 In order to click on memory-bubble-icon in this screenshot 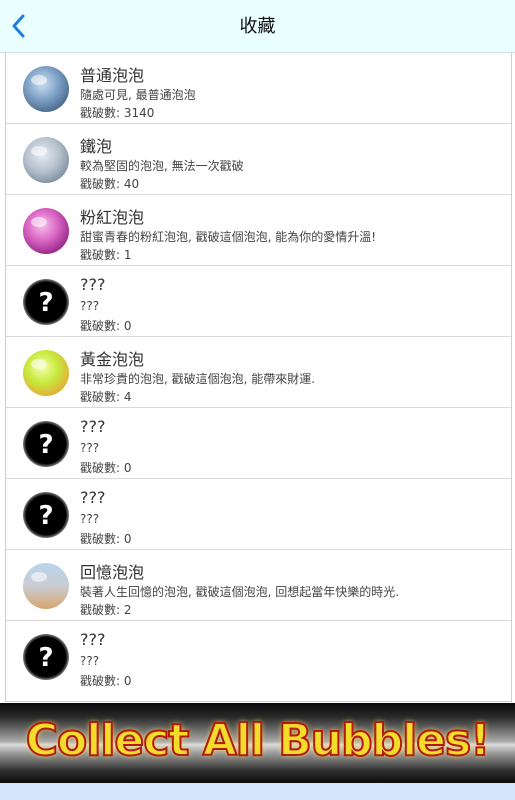, I will do `click(46, 586)`.